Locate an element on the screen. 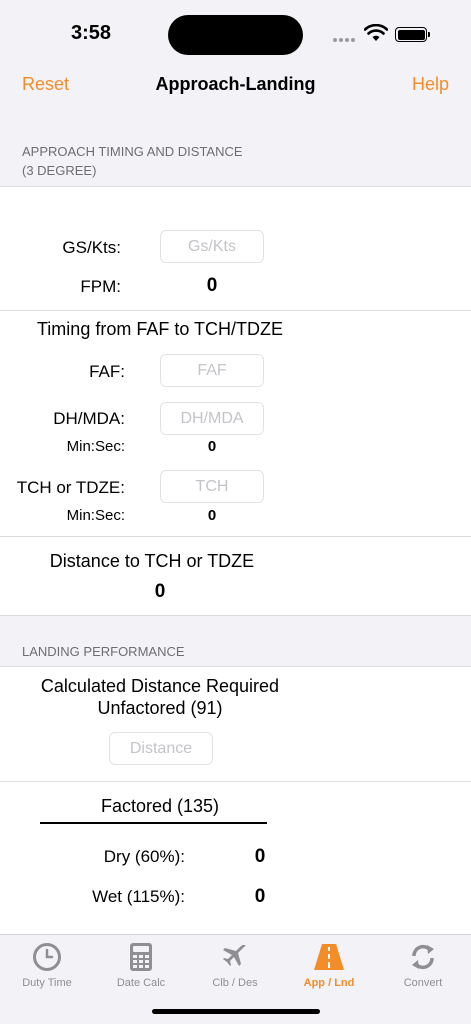  faf-input: FAF is located at coordinates (212, 370).